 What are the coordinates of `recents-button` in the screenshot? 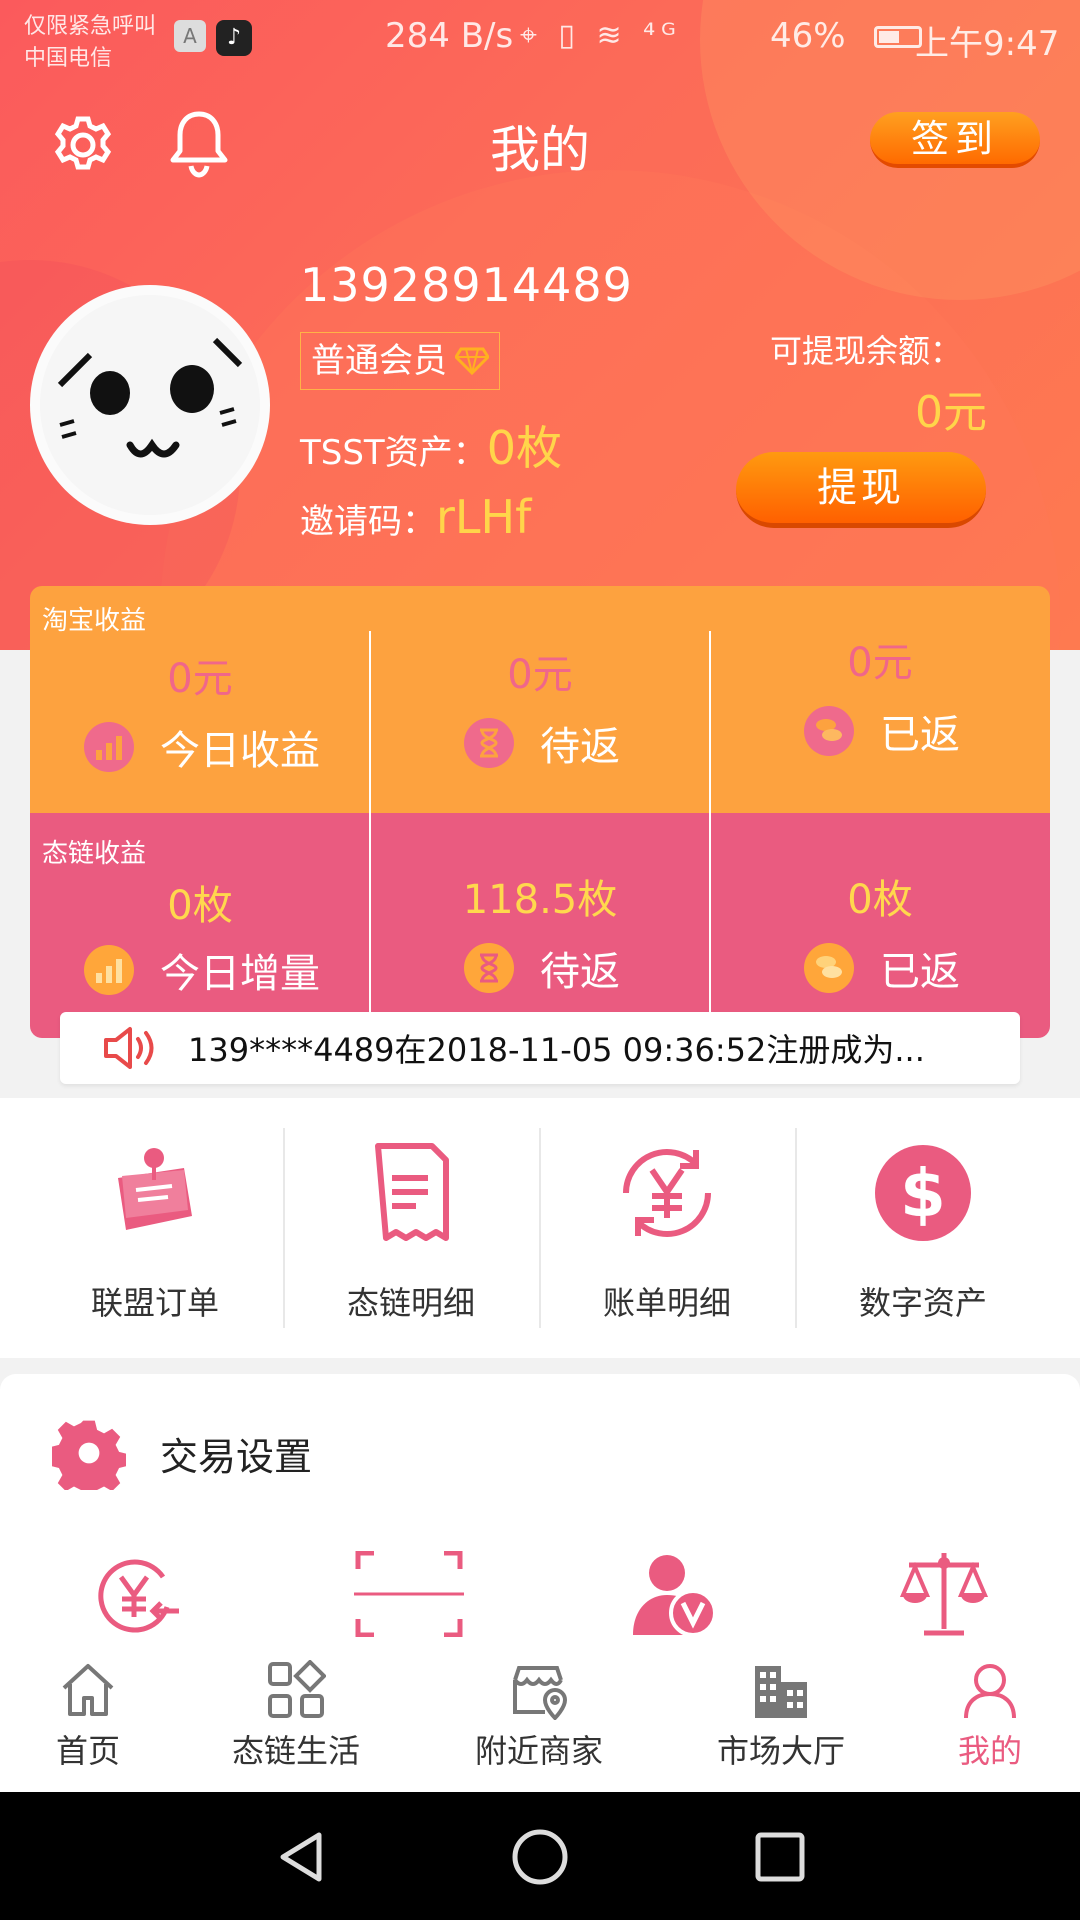 It's located at (780, 1857).